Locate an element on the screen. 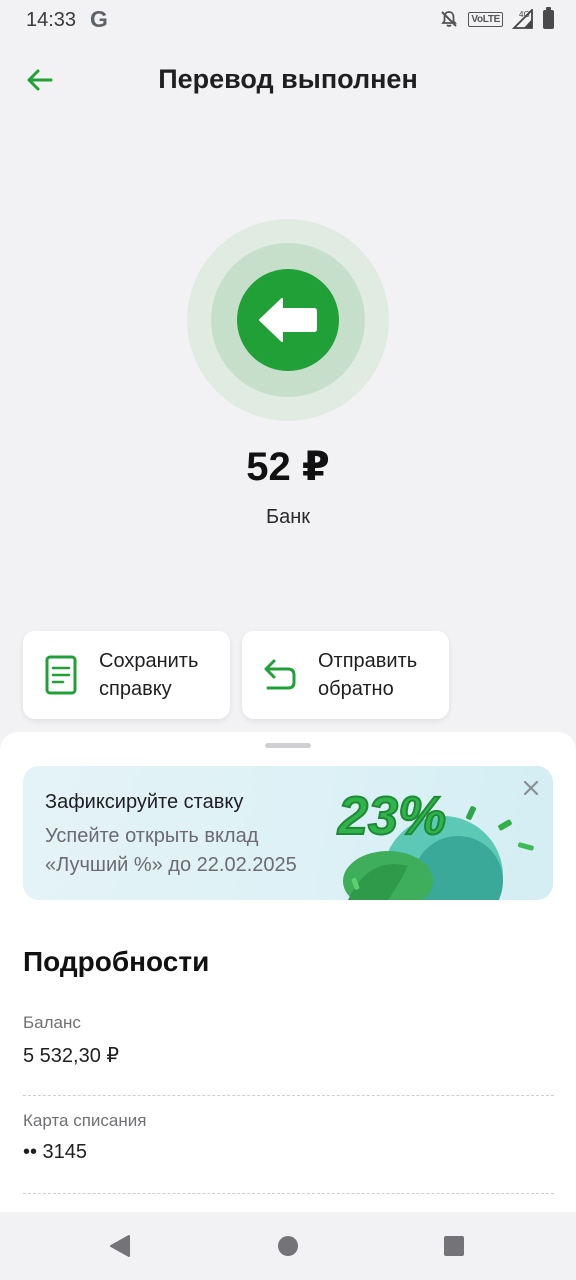 The width and height of the screenshot is (576, 1280). send-back-label: Отправить обратно is located at coordinates (368, 675).